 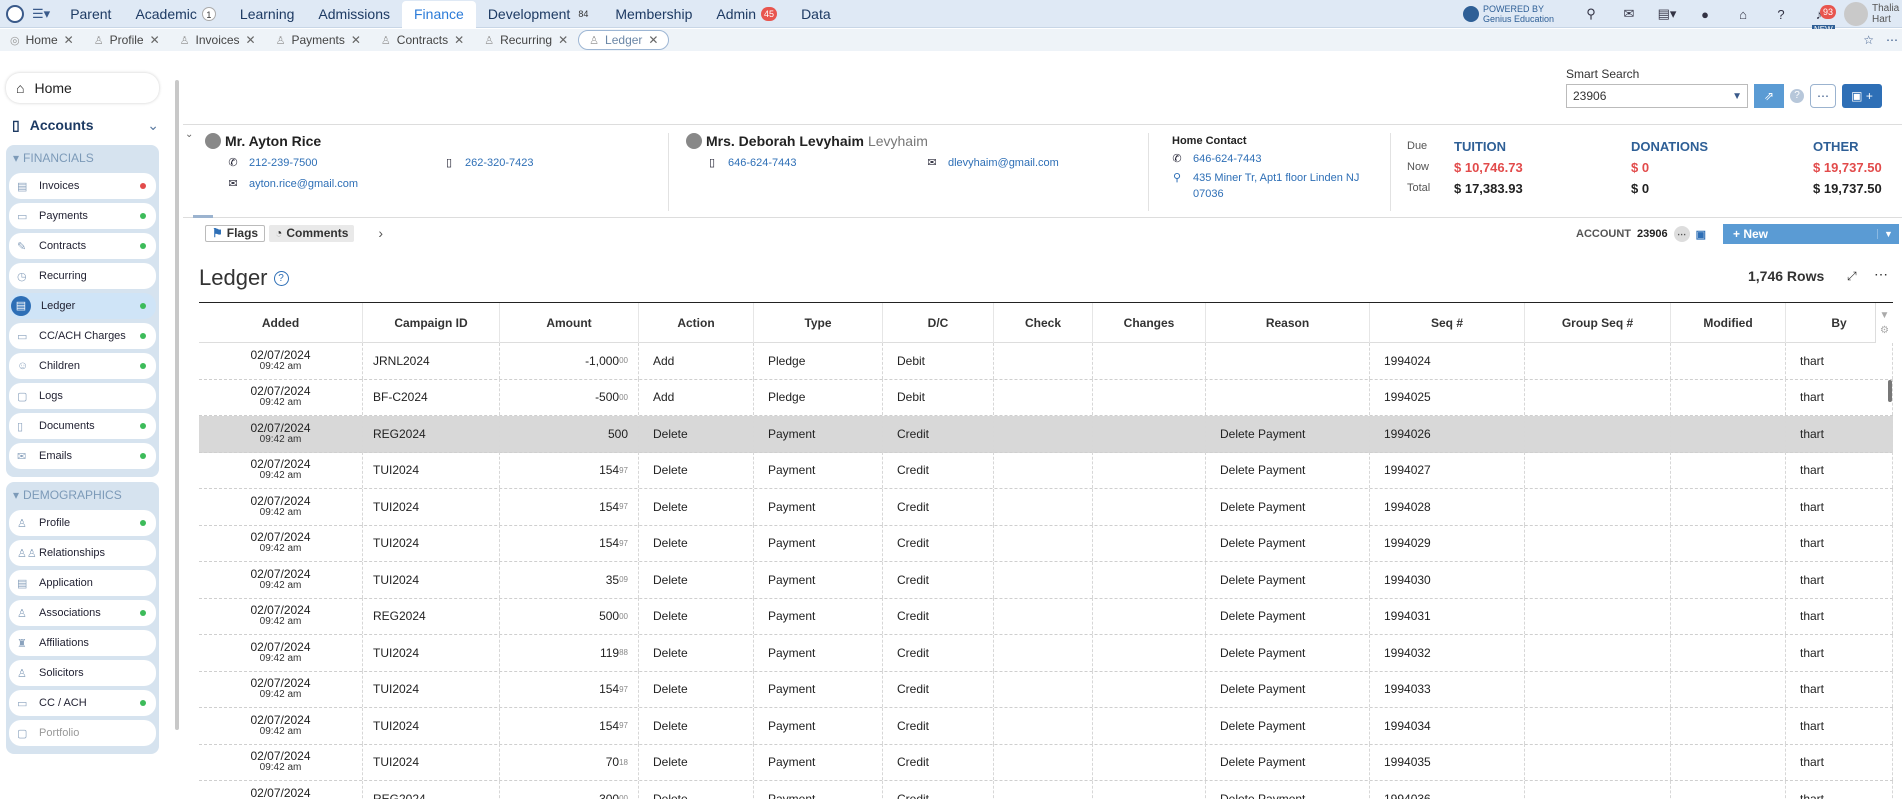 I want to click on tab-ledger: ♙ Ledger ✕, so click(x=624, y=40).